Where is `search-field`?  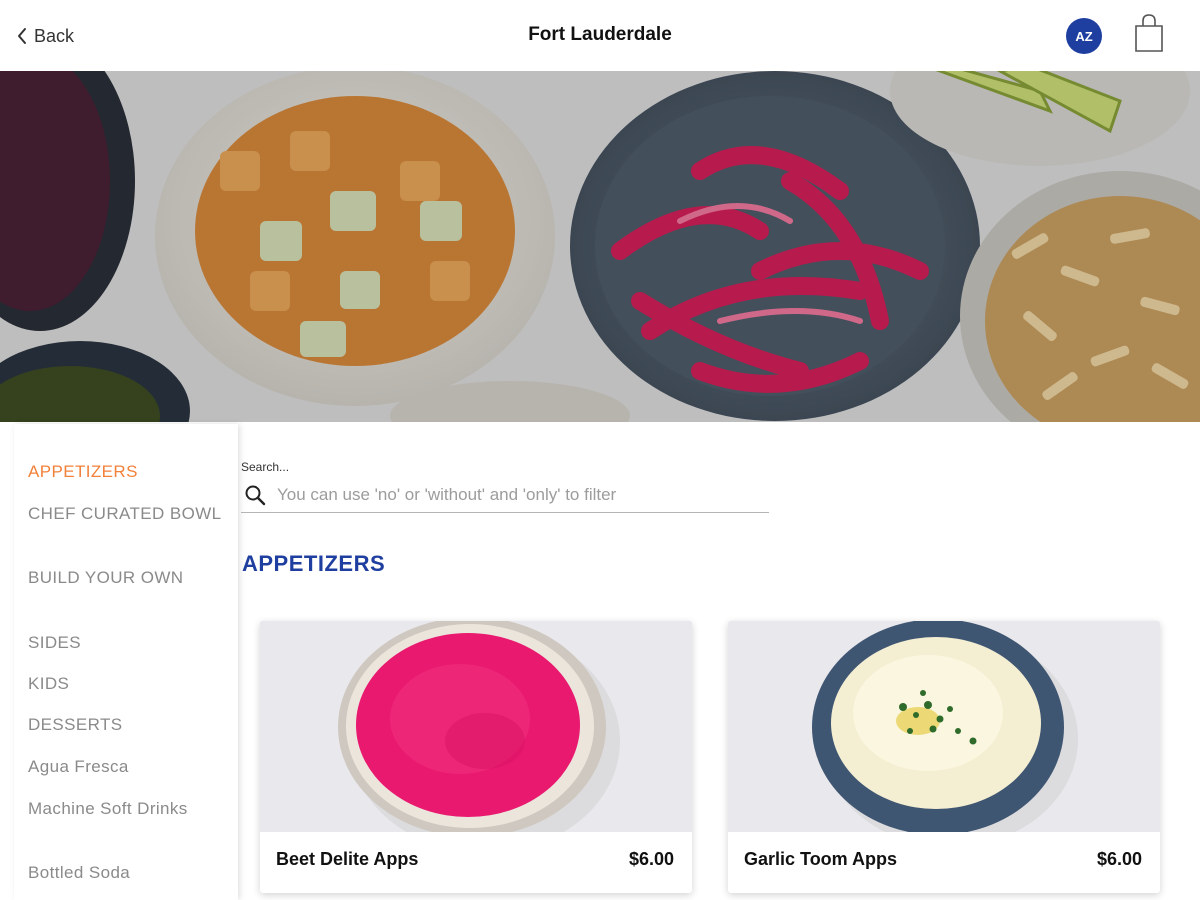 search-field is located at coordinates (505, 495).